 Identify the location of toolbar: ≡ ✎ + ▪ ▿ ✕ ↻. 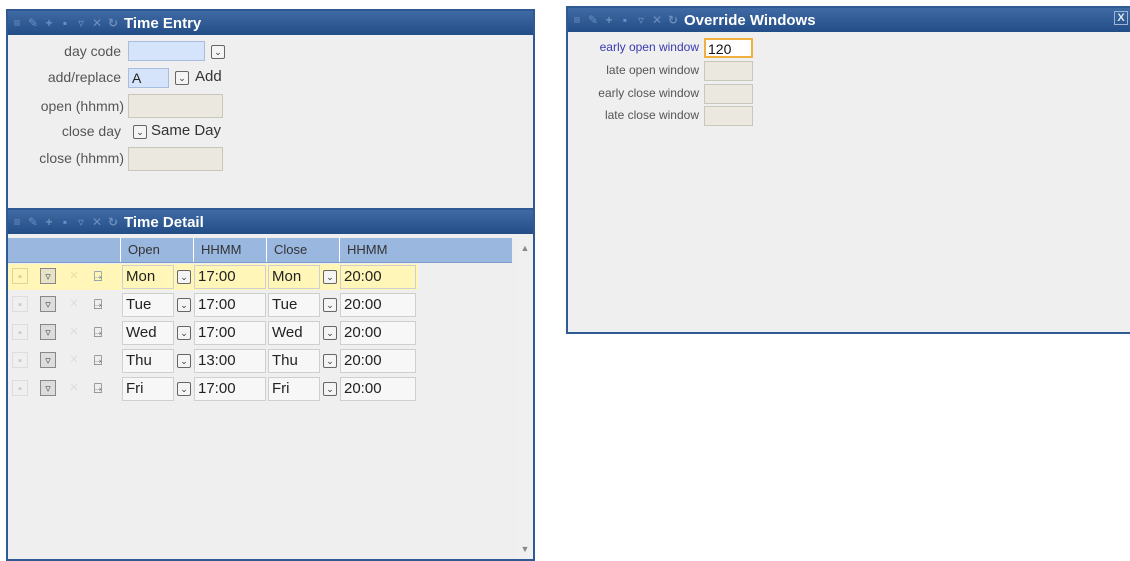
(64, 23).